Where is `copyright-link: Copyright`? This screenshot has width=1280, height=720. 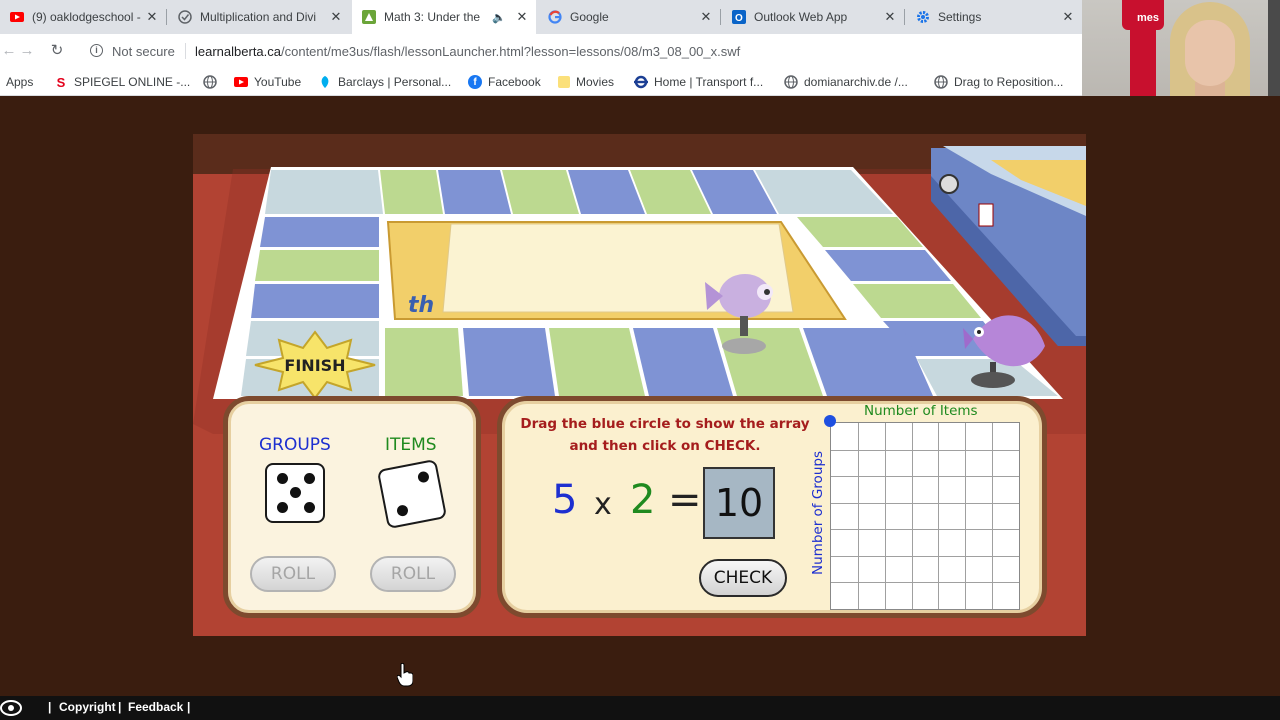
copyright-link: Copyright is located at coordinates (87, 707).